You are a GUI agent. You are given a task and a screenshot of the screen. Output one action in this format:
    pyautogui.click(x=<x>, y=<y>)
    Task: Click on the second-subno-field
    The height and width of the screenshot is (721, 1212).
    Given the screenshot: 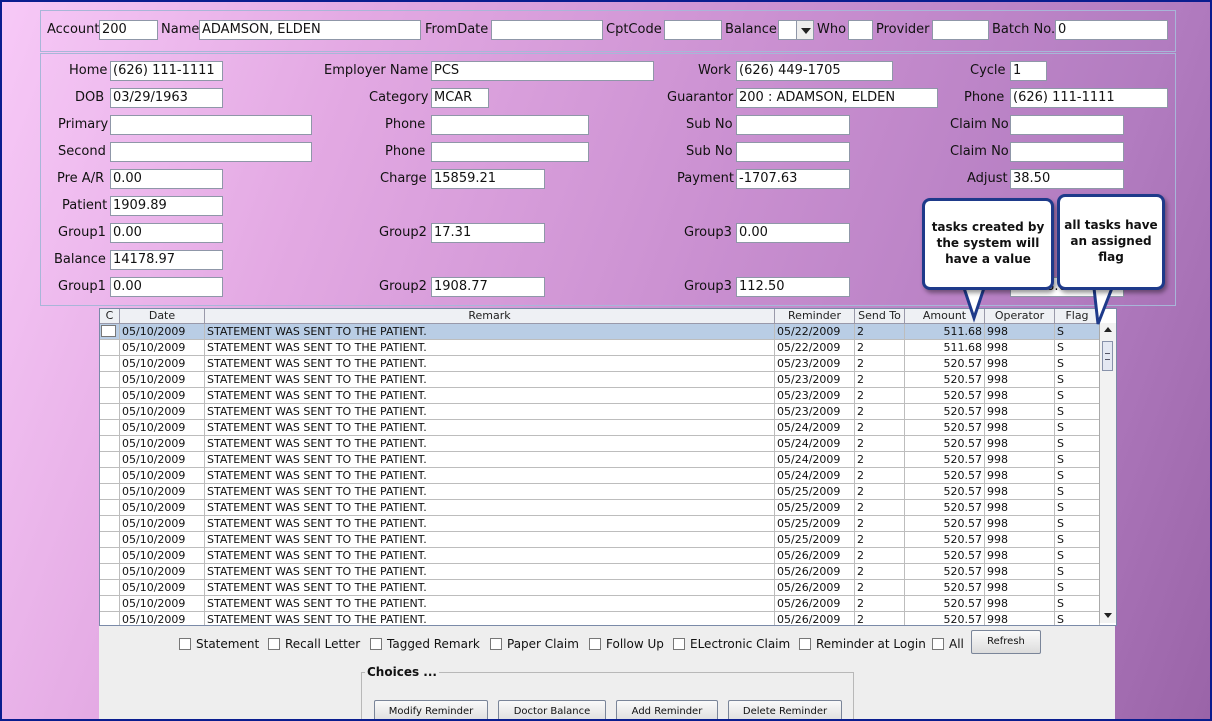 What is the action you would take?
    pyautogui.click(x=793, y=152)
    